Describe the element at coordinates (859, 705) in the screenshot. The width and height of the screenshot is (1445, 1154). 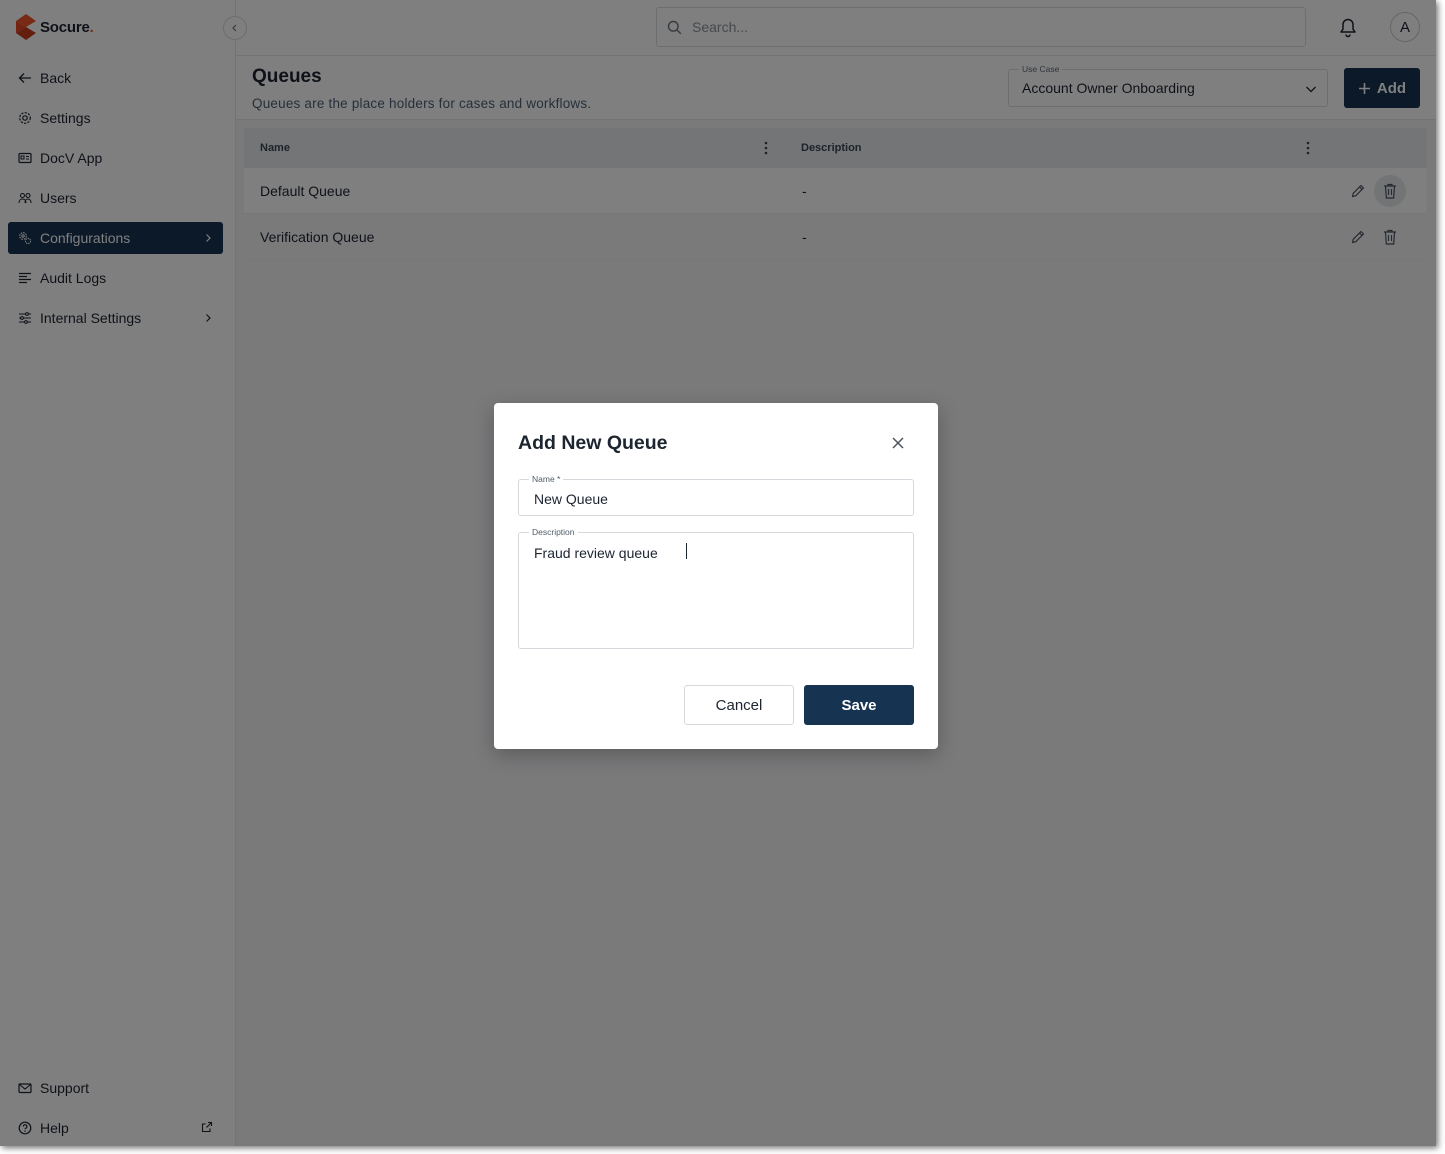
I see `save-button: Save` at that location.